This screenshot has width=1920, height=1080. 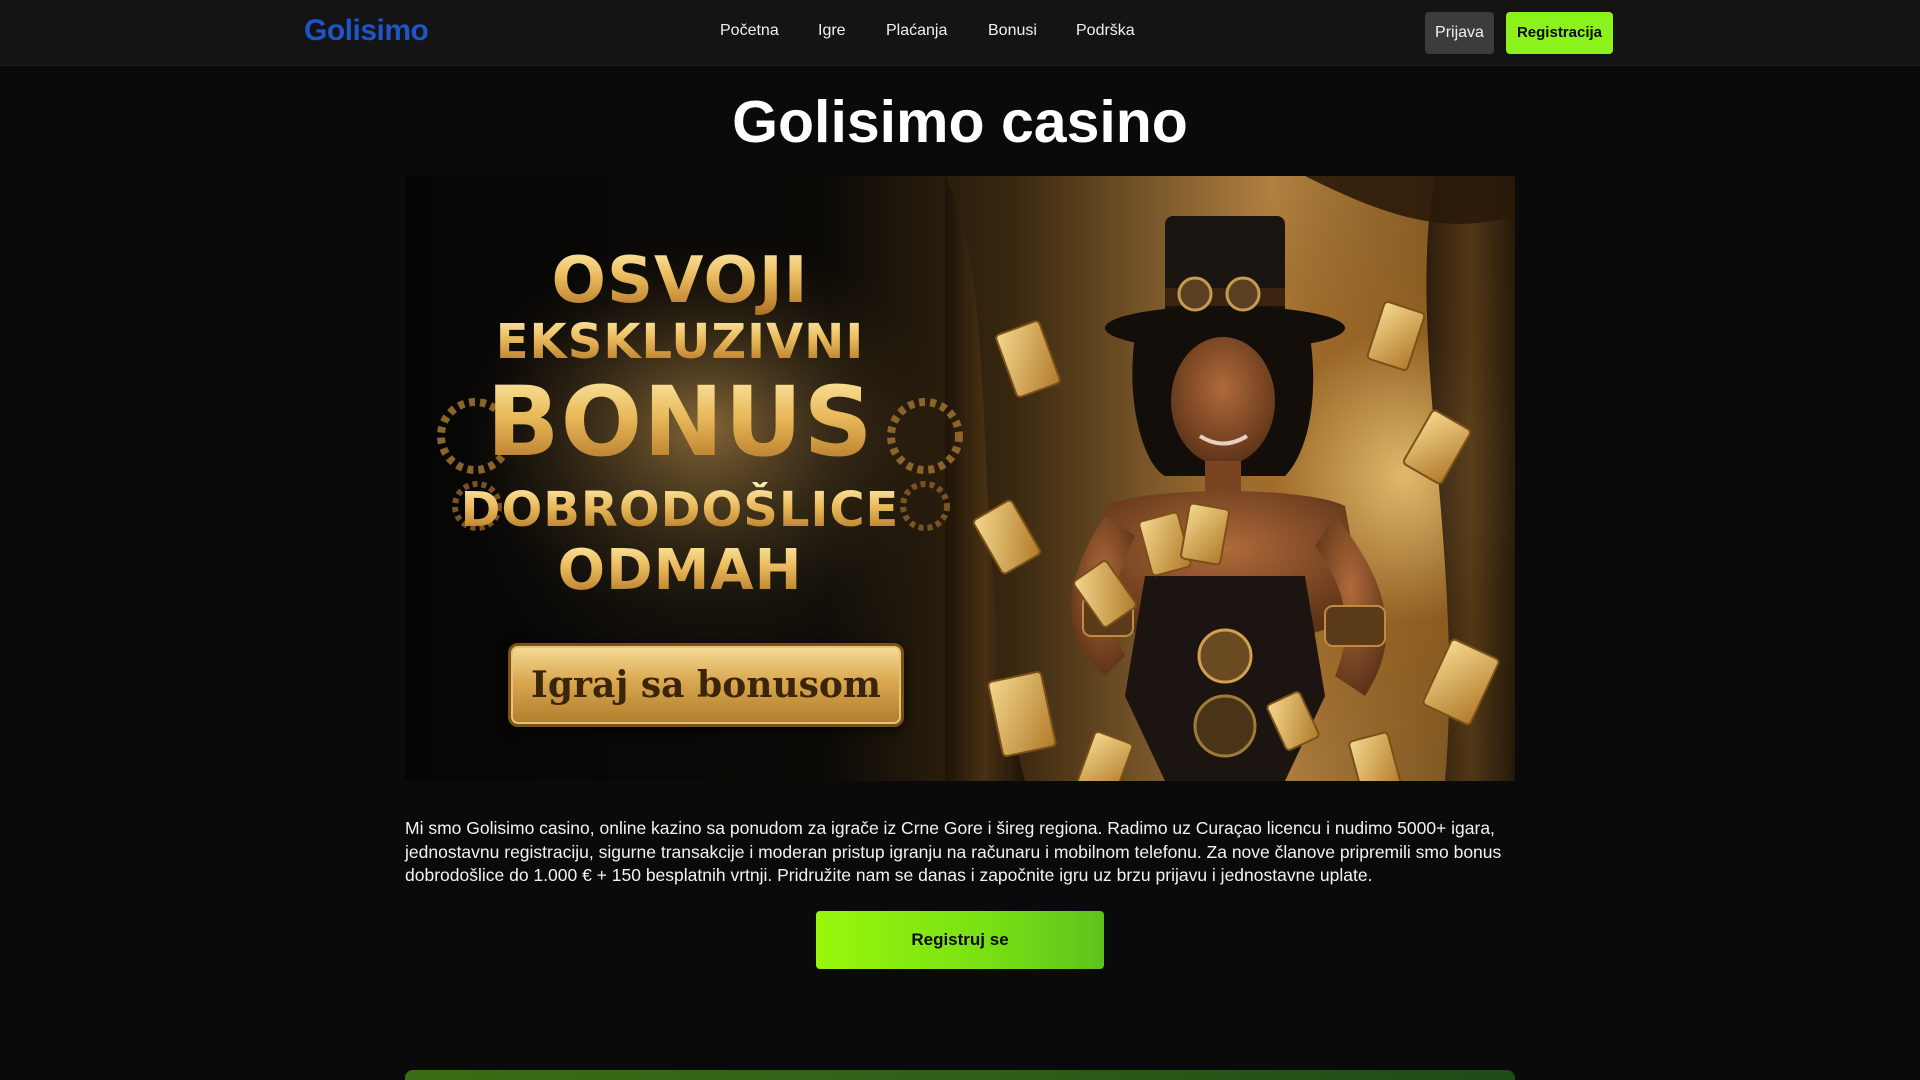 What do you see at coordinates (1559, 33) in the screenshot?
I see `registration-button: Registracija` at bounding box center [1559, 33].